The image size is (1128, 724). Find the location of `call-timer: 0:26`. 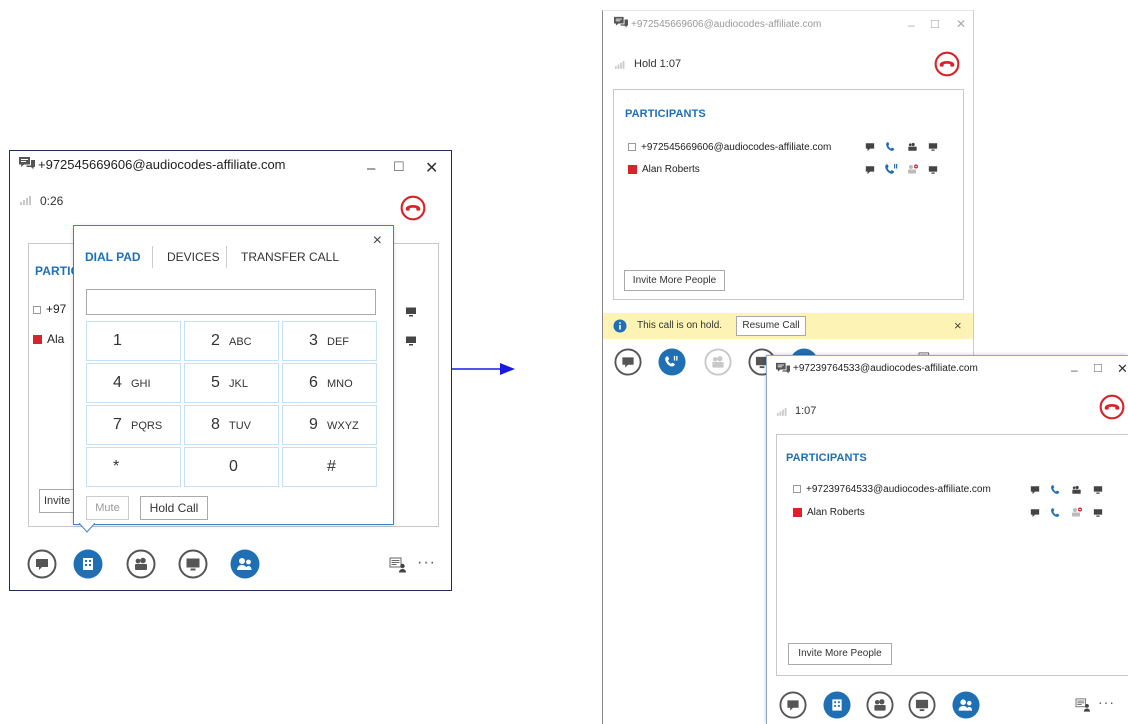

call-timer: 0:26 is located at coordinates (52, 201).